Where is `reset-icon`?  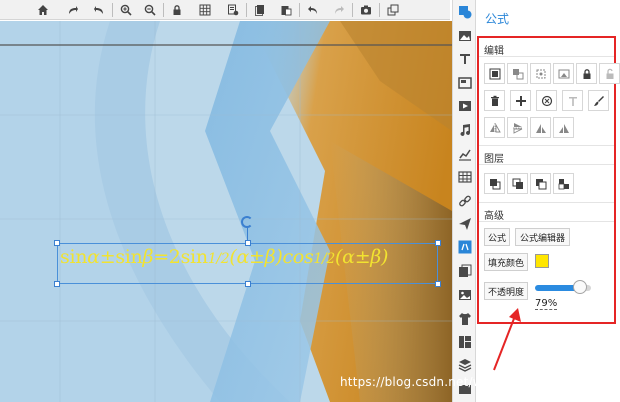
reset-icon is located at coordinates (546, 100).